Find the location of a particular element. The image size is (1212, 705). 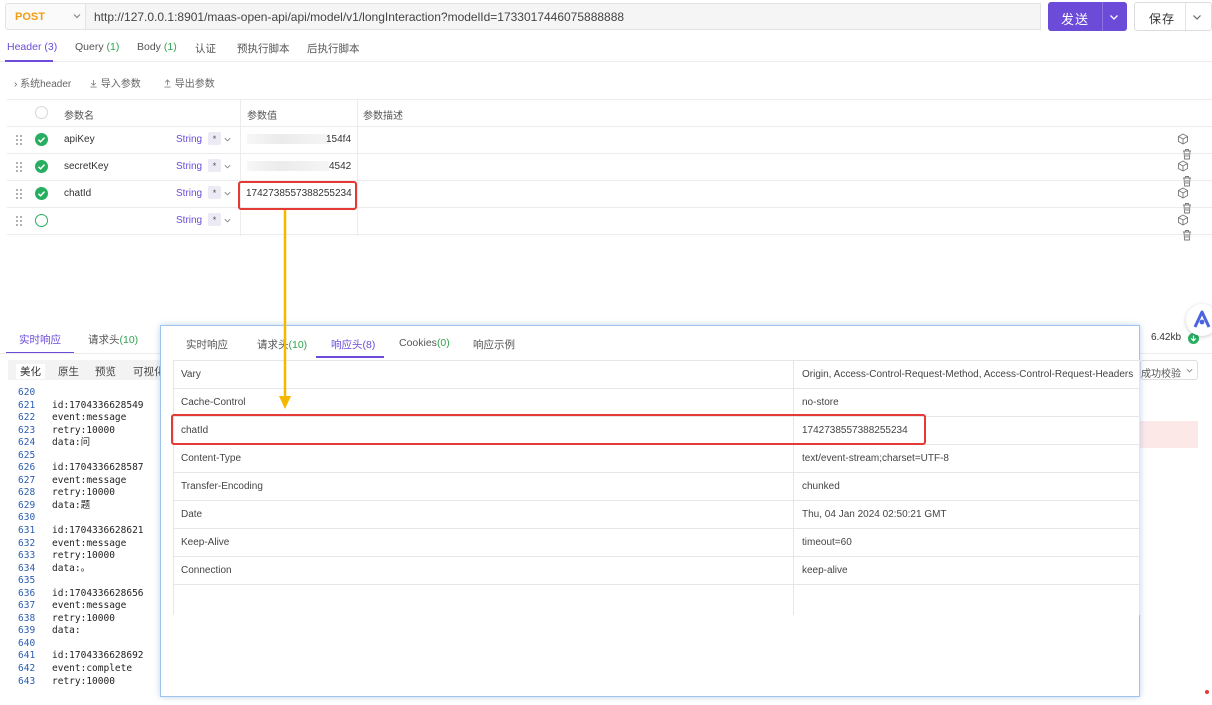

code-line: 631 id:1704336628621 is located at coordinates (89, 531).